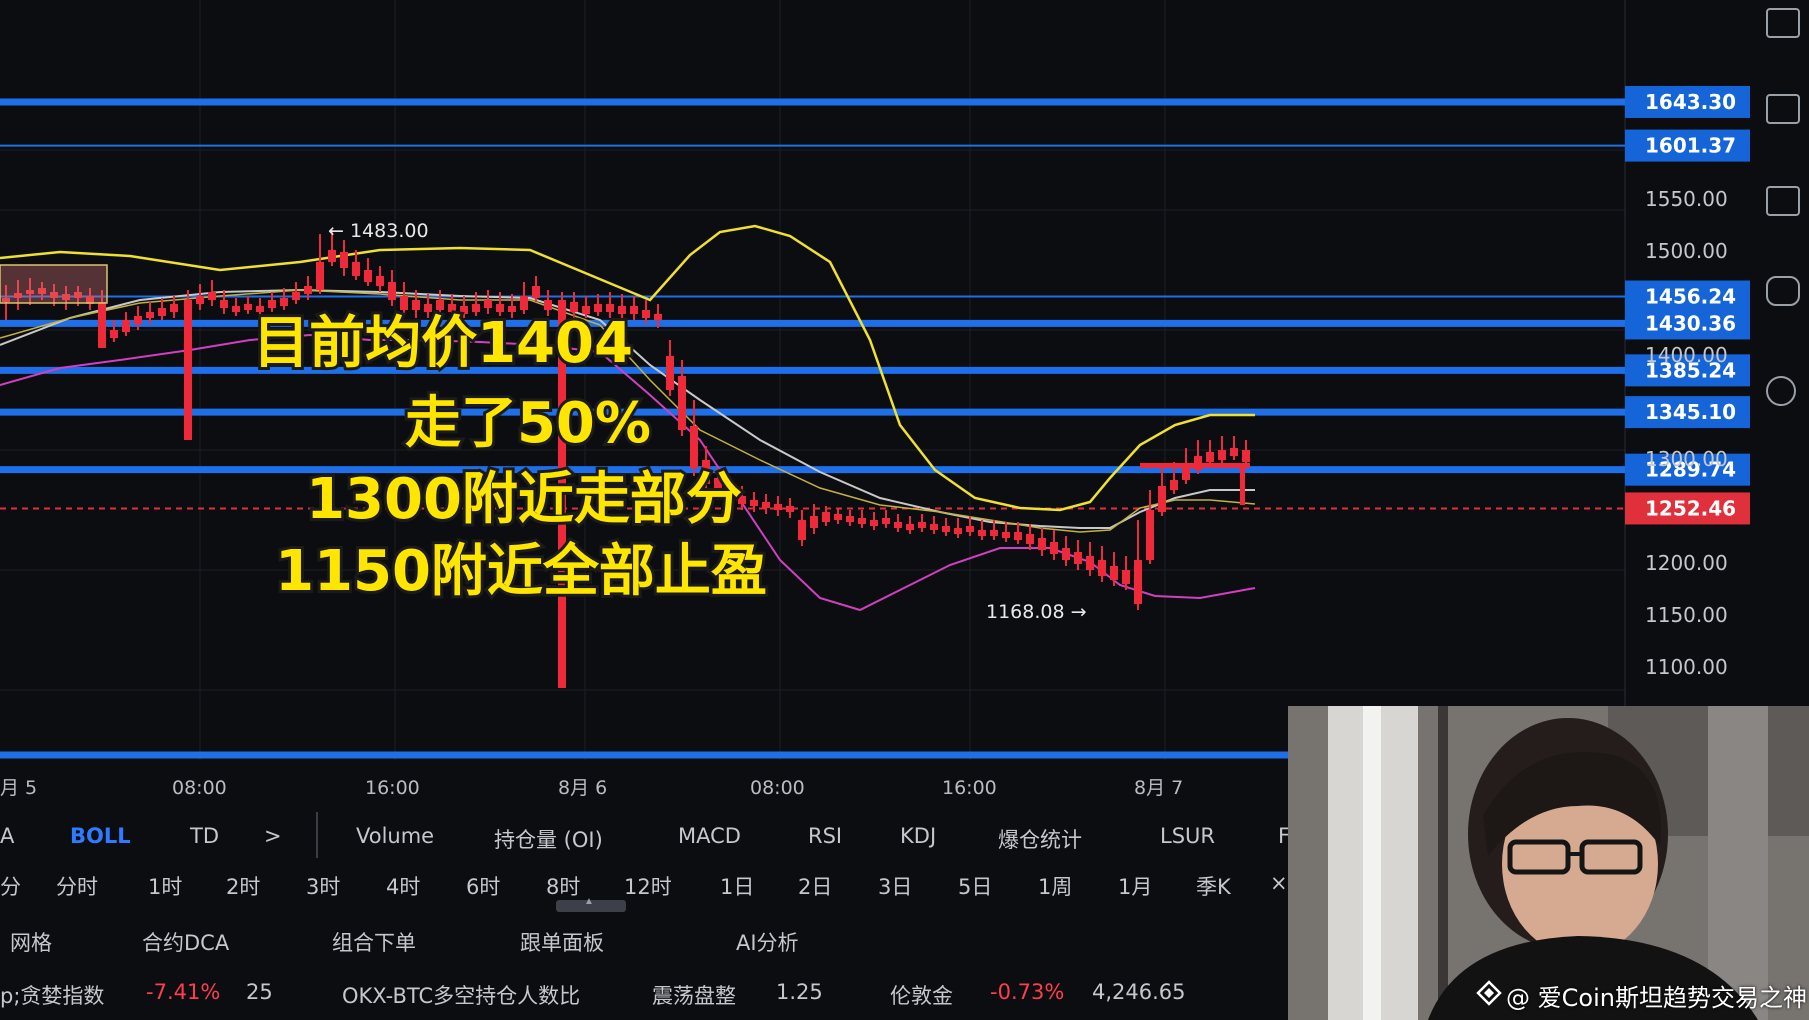  Describe the element at coordinates (918, 836) in the screenshot. I see `indicator-tab: KDJ` at that location.